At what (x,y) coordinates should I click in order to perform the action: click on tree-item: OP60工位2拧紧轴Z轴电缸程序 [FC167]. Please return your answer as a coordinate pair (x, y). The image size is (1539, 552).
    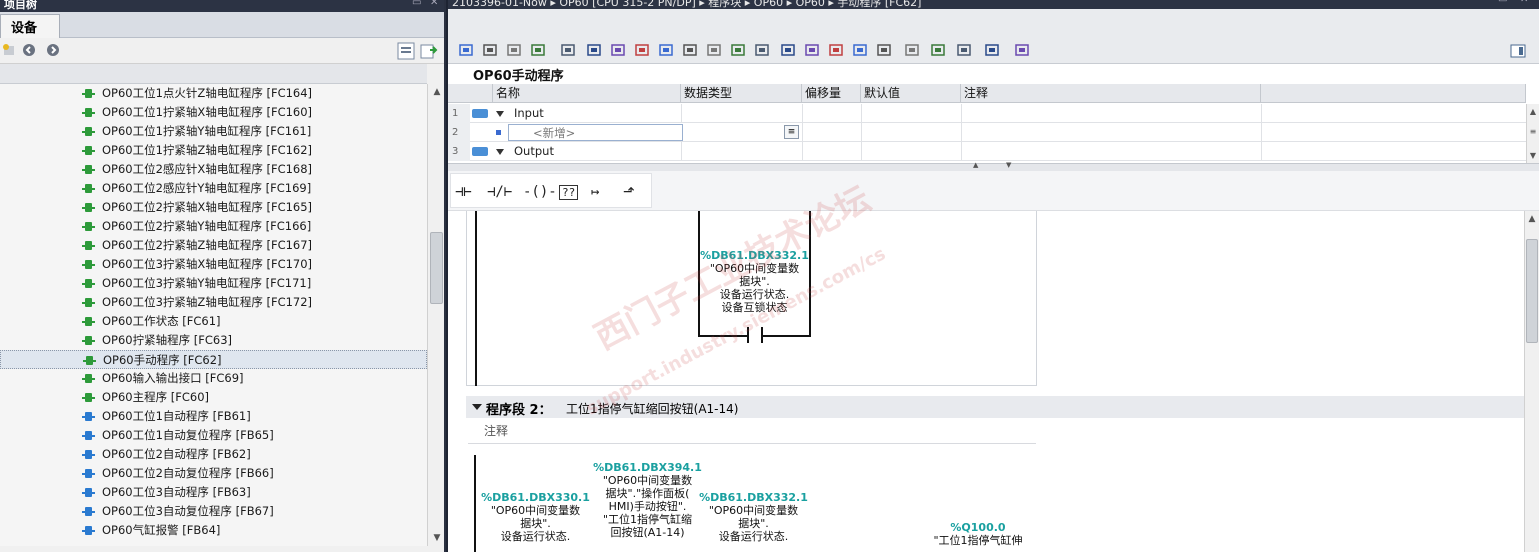
    Looking at the image, I should click on (213, 245).